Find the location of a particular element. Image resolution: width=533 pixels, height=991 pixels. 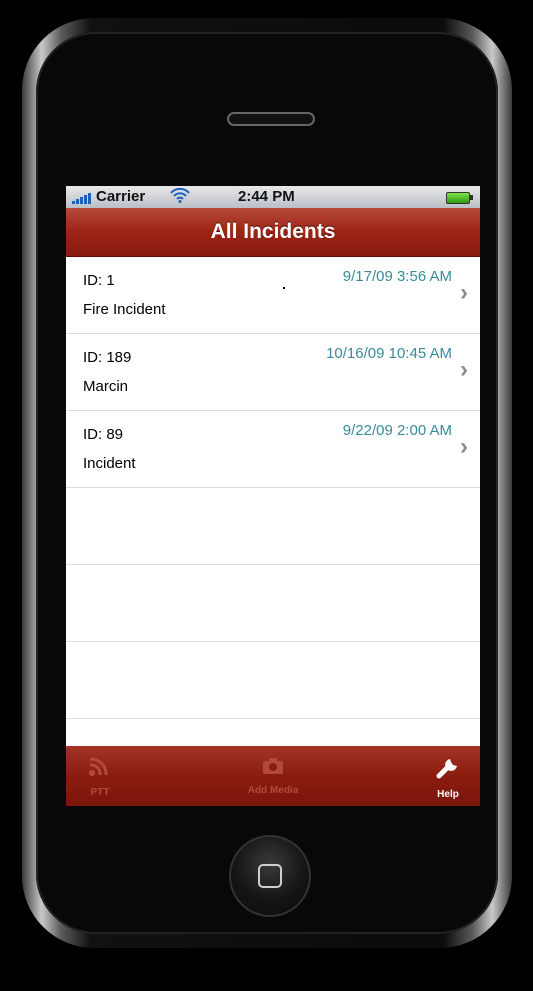

tab-bar: PTT Add Media Help is located at coordinates (273, 776).